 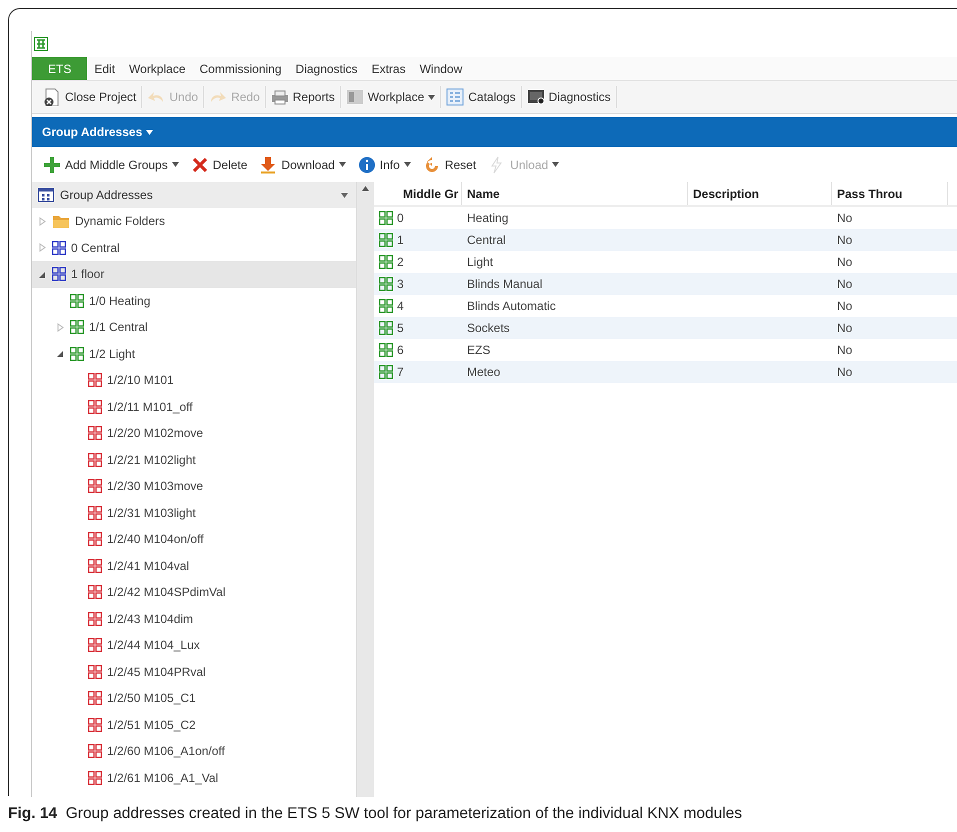 I want to click on toolbar-button: Download, so click(x=302, y=165).